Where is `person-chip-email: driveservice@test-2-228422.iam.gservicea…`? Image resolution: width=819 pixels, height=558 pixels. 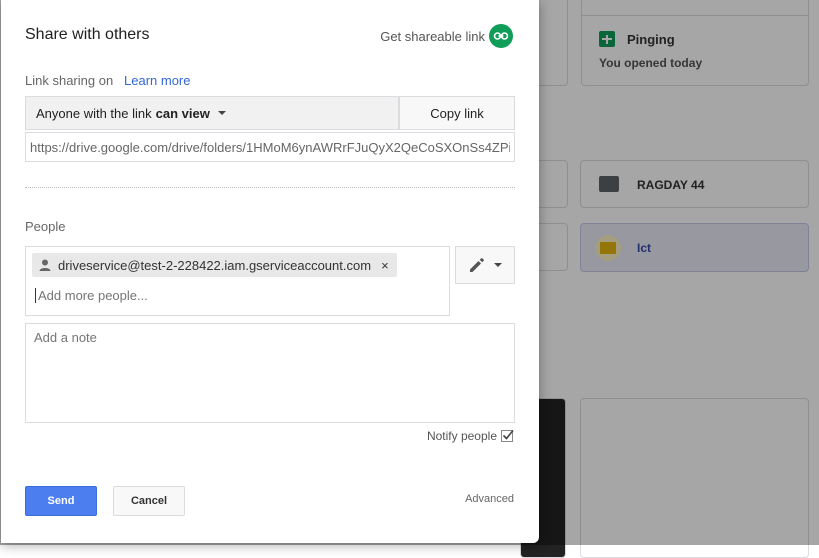
person-chip-email: driveservice@test-2-228422.iam.gservicea… is located at coordinates (215, 265).